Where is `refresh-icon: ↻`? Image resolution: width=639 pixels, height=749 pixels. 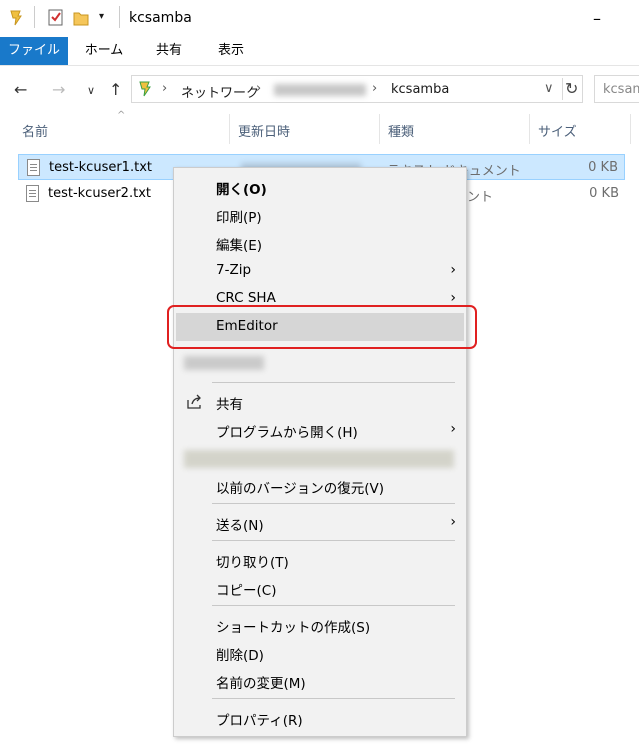
refresh-icon: ↻ is located at coordinates (571, 88).